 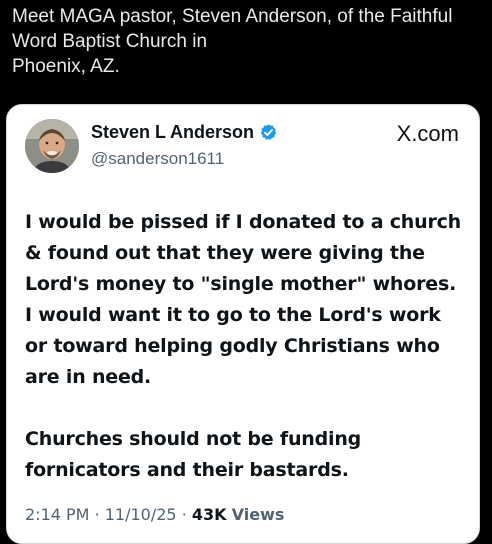 I want to click on tweet-time: 2:14 PM, so click(x=57, y=514).